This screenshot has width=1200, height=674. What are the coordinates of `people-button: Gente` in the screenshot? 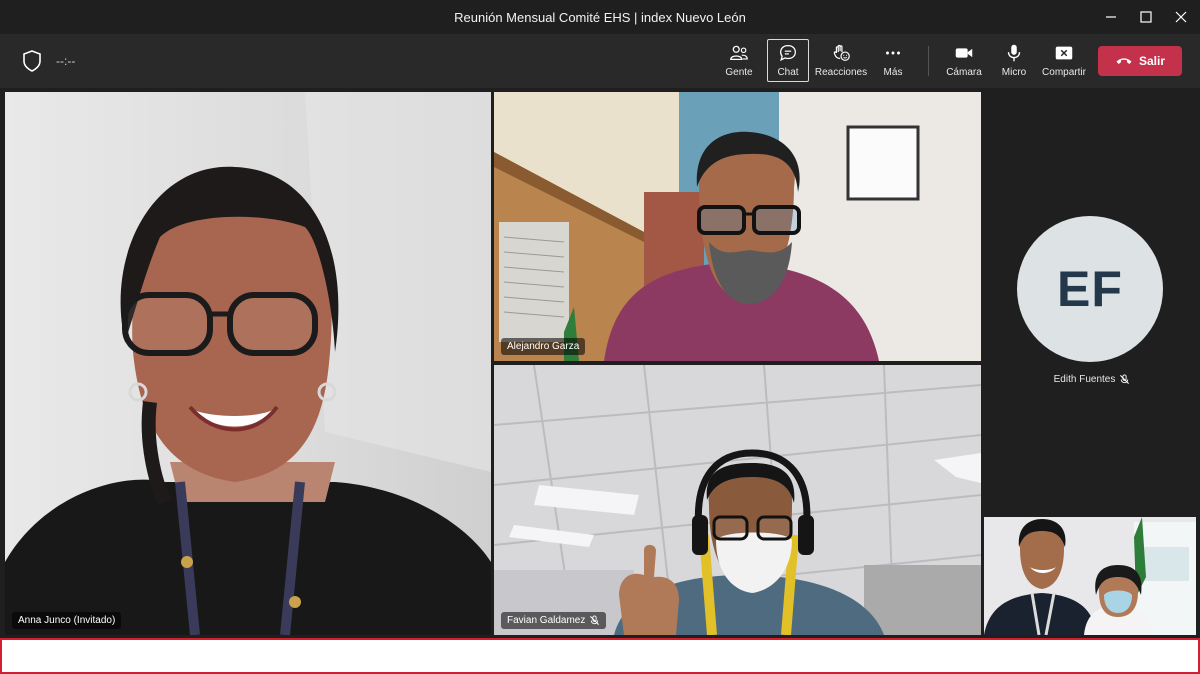 It's located at (739, 61).